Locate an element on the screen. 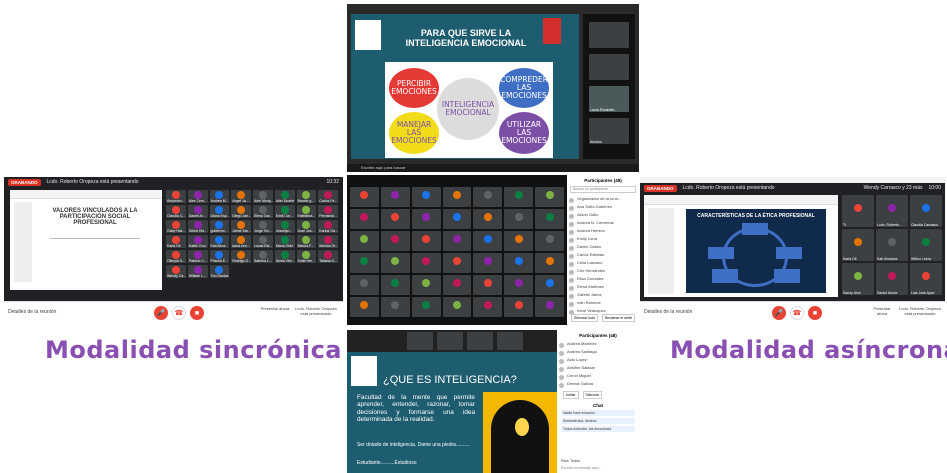 The width and height of the screenshot is (947, 473). meeting-details: Detalles de la reunión is located at coordinates (668, 312).